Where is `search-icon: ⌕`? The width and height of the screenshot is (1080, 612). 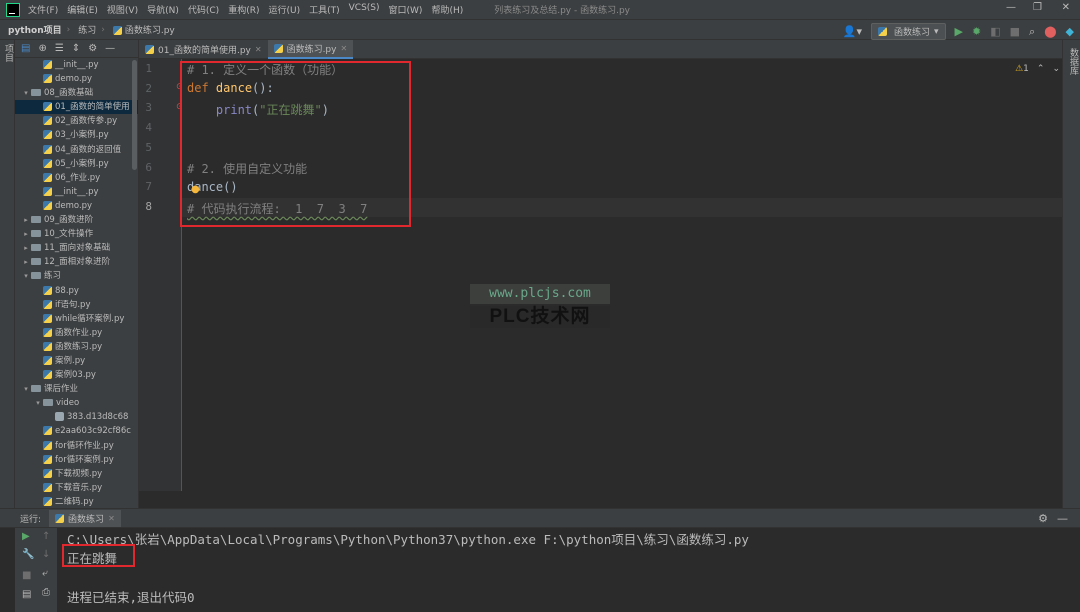
search-icon: ⌕ is located at coordinates (1032, 32).